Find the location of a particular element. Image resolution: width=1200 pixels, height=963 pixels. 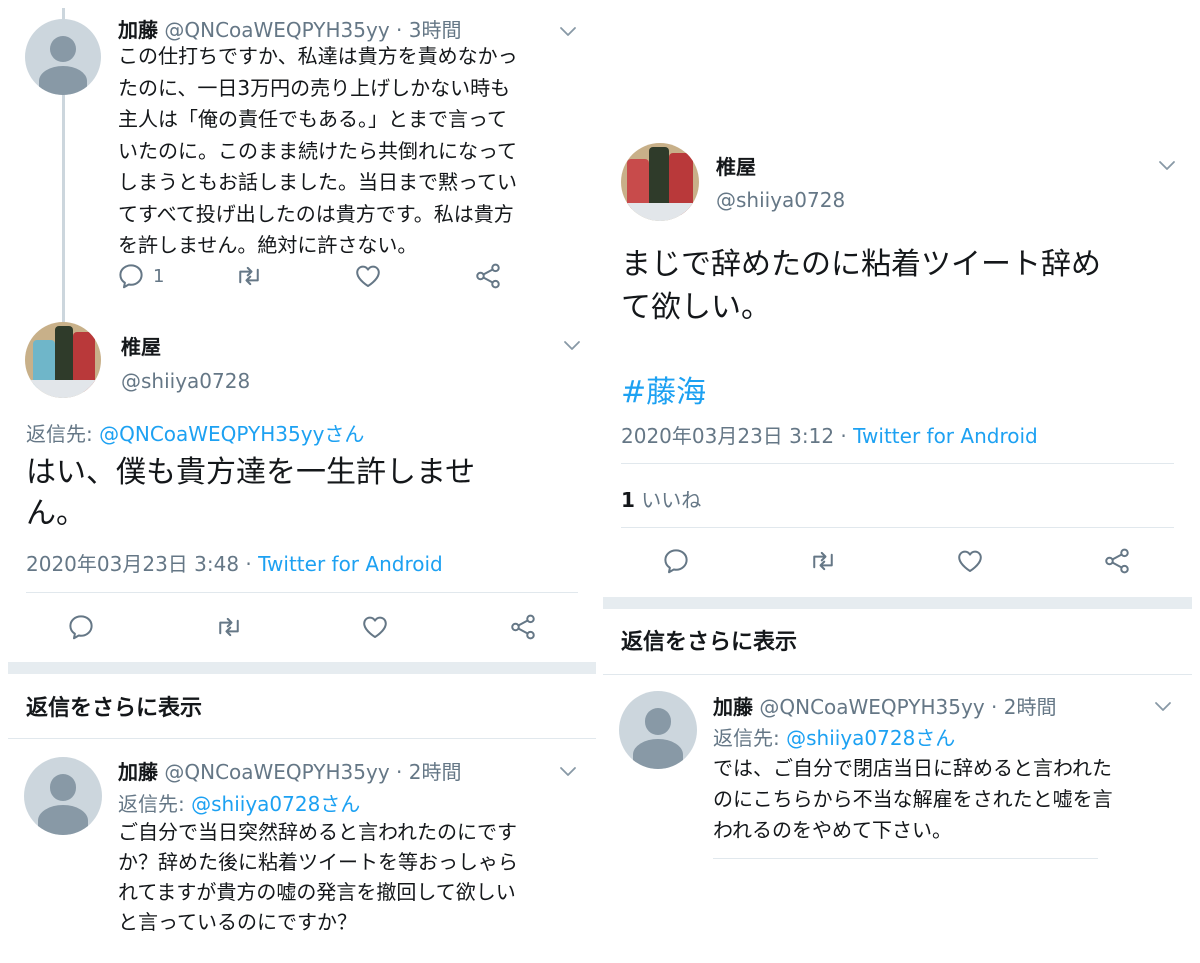

tweet-line: まじで辞めたのに粘着ツイート辞め is located at coordinates (861, 264).